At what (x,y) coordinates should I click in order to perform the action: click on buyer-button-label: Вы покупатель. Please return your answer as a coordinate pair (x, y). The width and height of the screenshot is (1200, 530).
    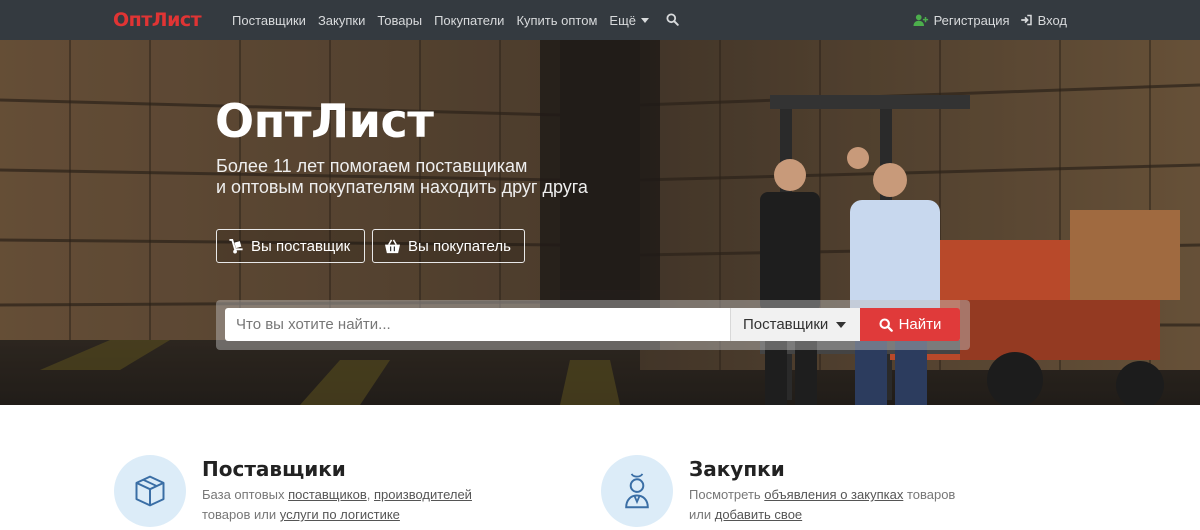
    Looking at the image, I should click on (459, 246).